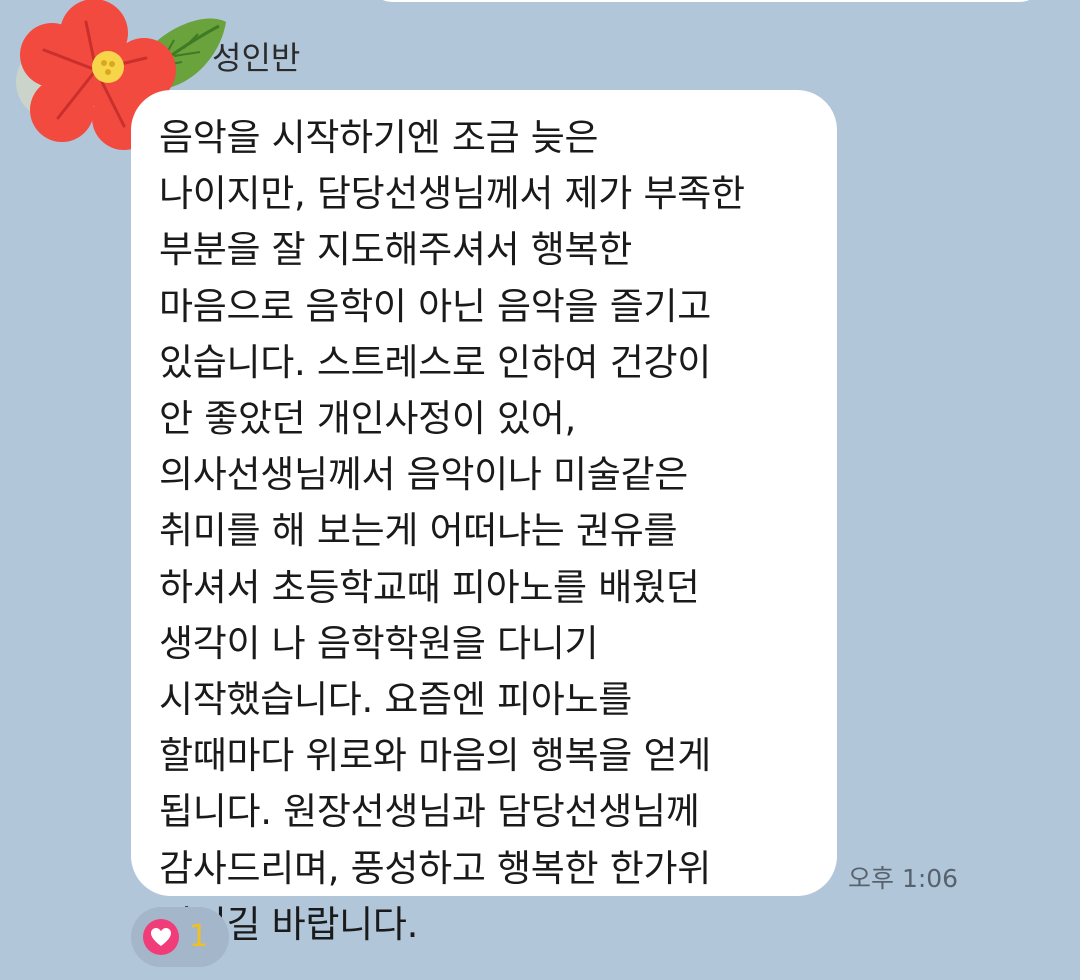  I want to click on heart-icon, so click(161, 937).